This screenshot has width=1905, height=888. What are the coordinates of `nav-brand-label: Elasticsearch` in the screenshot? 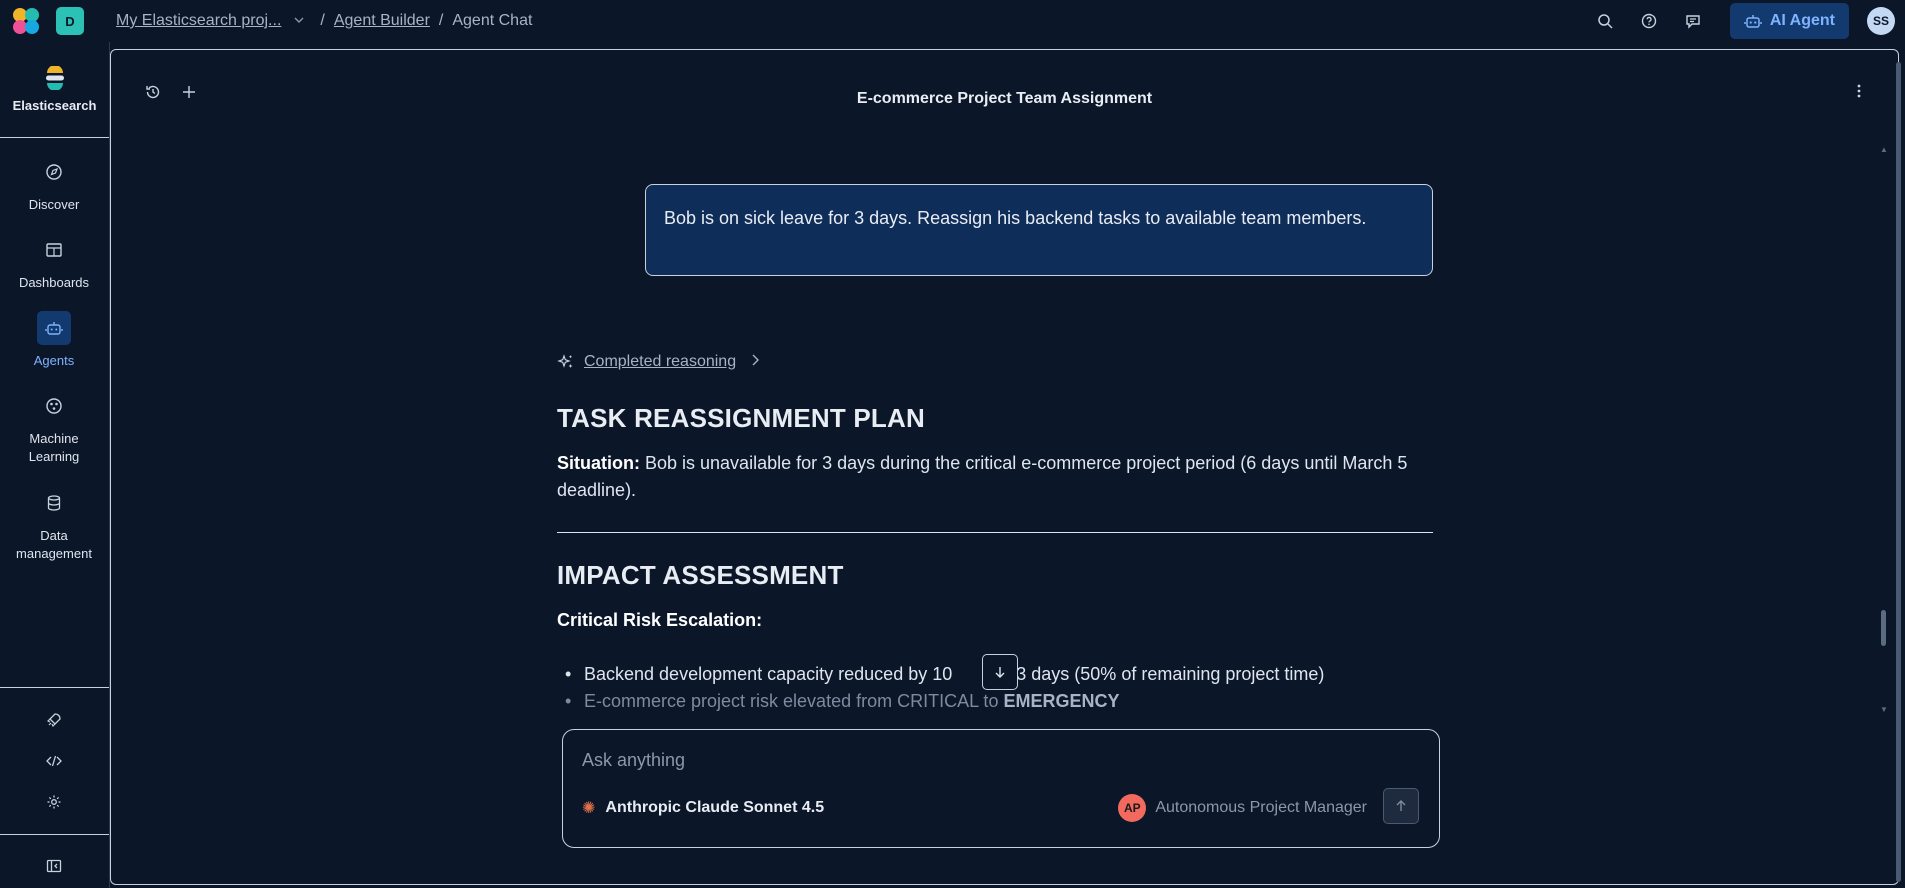 It's located at (54, 105).